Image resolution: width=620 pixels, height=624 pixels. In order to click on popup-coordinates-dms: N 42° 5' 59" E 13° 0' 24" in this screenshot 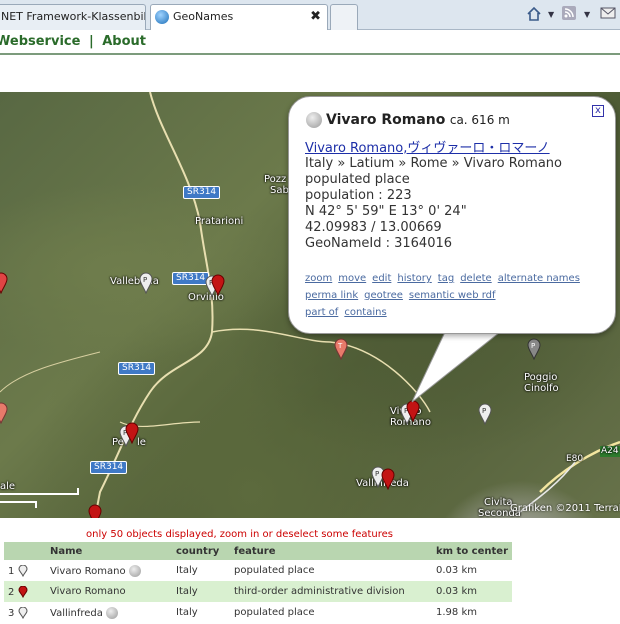, I will do `click(386, 211)`.